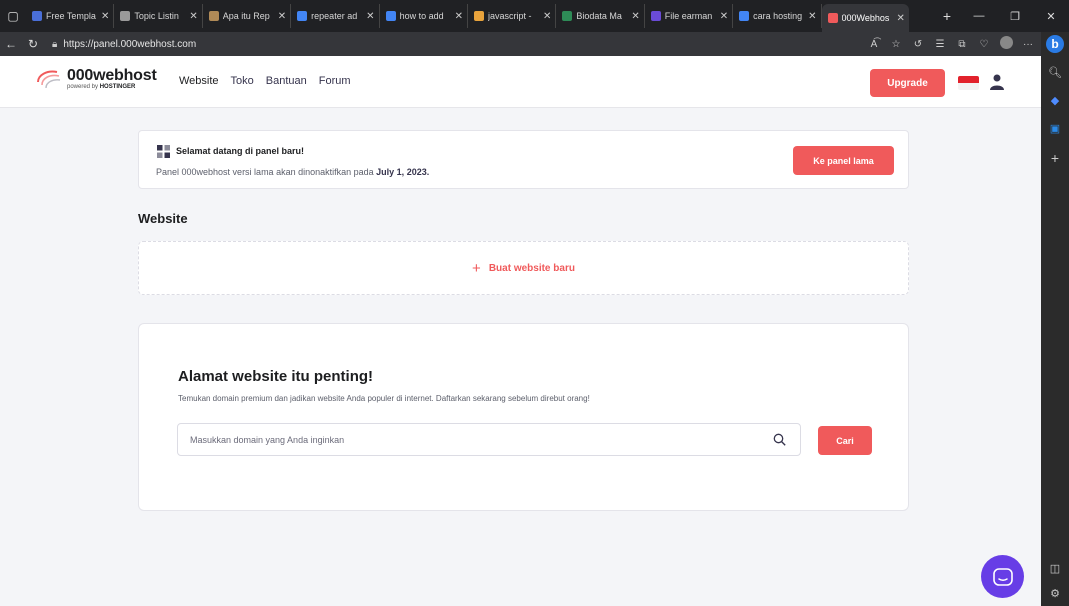 Image resolution: width=1069 pixels, height=606 pixels. I want to click on tab-label: Apa itu Rep, so click(246, 16).